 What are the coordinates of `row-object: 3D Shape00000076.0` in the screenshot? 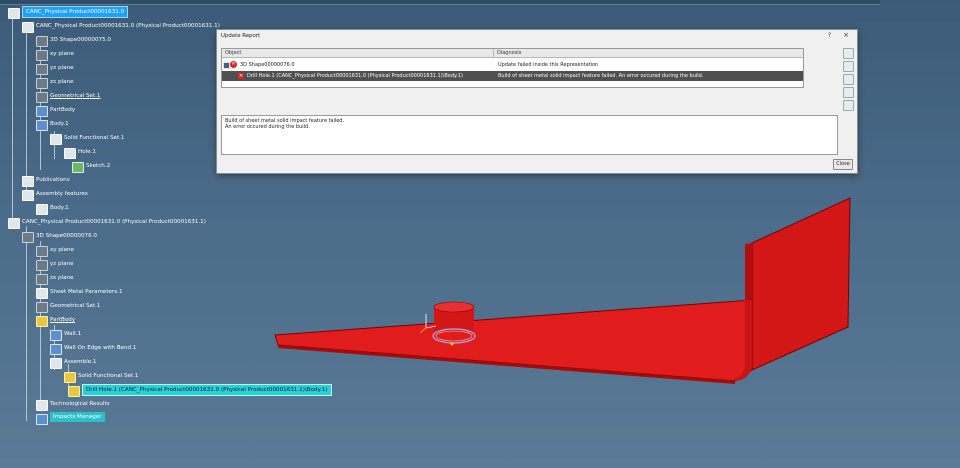 It's located at (267, 65).